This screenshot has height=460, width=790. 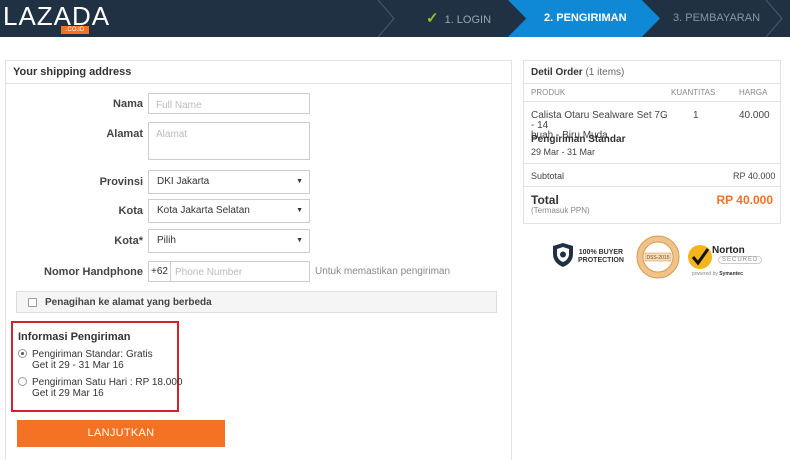 What do you see at coordinates (557, 72) in the screenshot?
I see `order-title-text: Detil Order` at bounding box center [557, 72].